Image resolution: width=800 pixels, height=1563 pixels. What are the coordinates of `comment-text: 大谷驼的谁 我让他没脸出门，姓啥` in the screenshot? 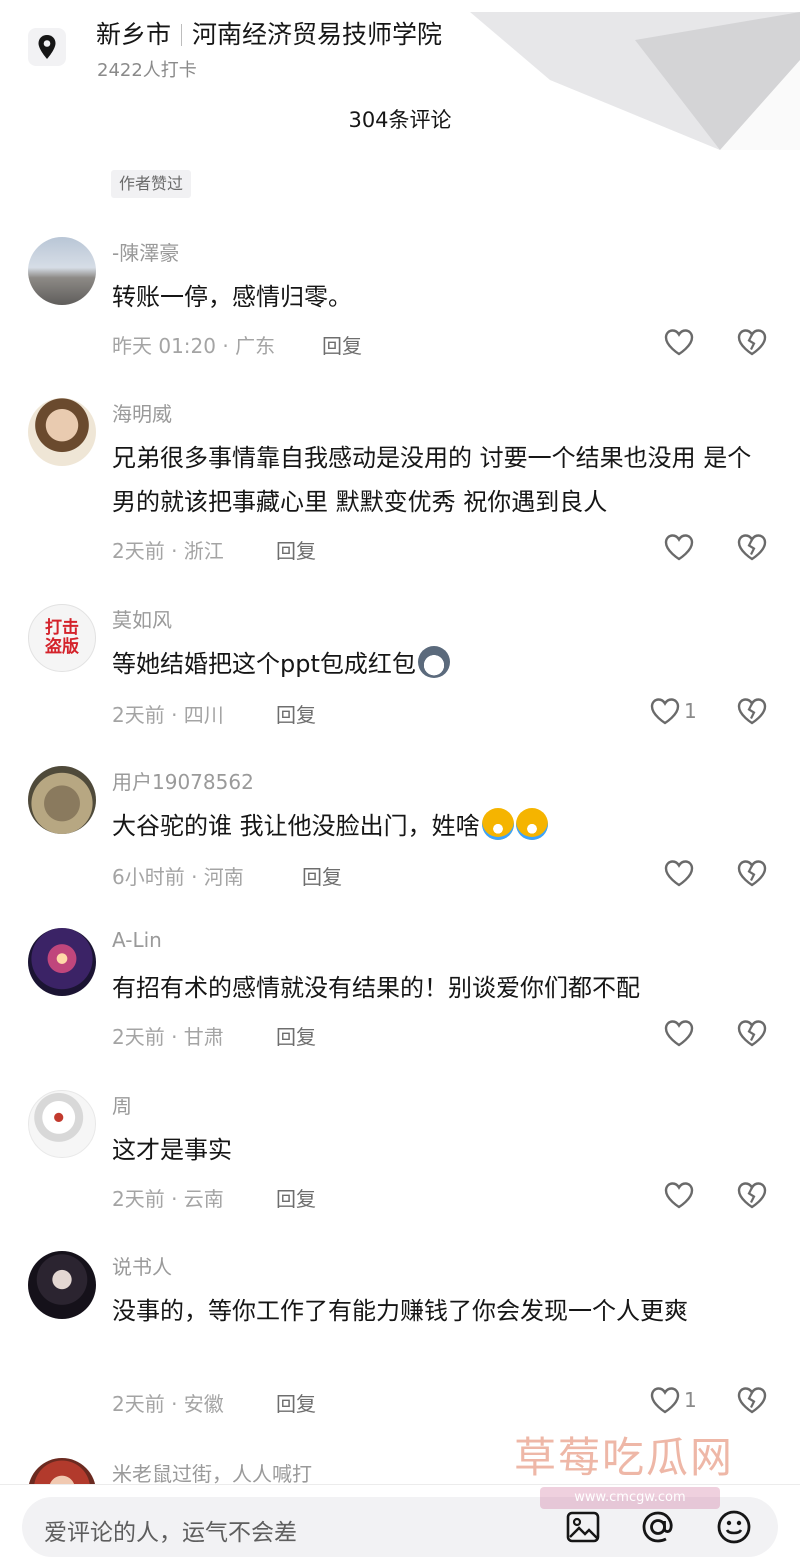 It's located at (442, 826).